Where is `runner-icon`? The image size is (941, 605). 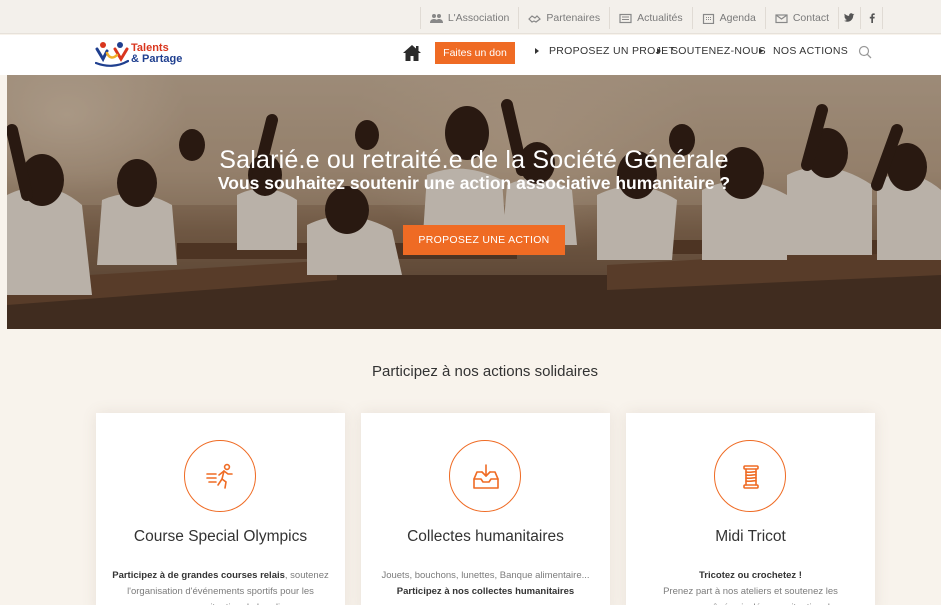 runner-icon is located at coordinates (219, 476).